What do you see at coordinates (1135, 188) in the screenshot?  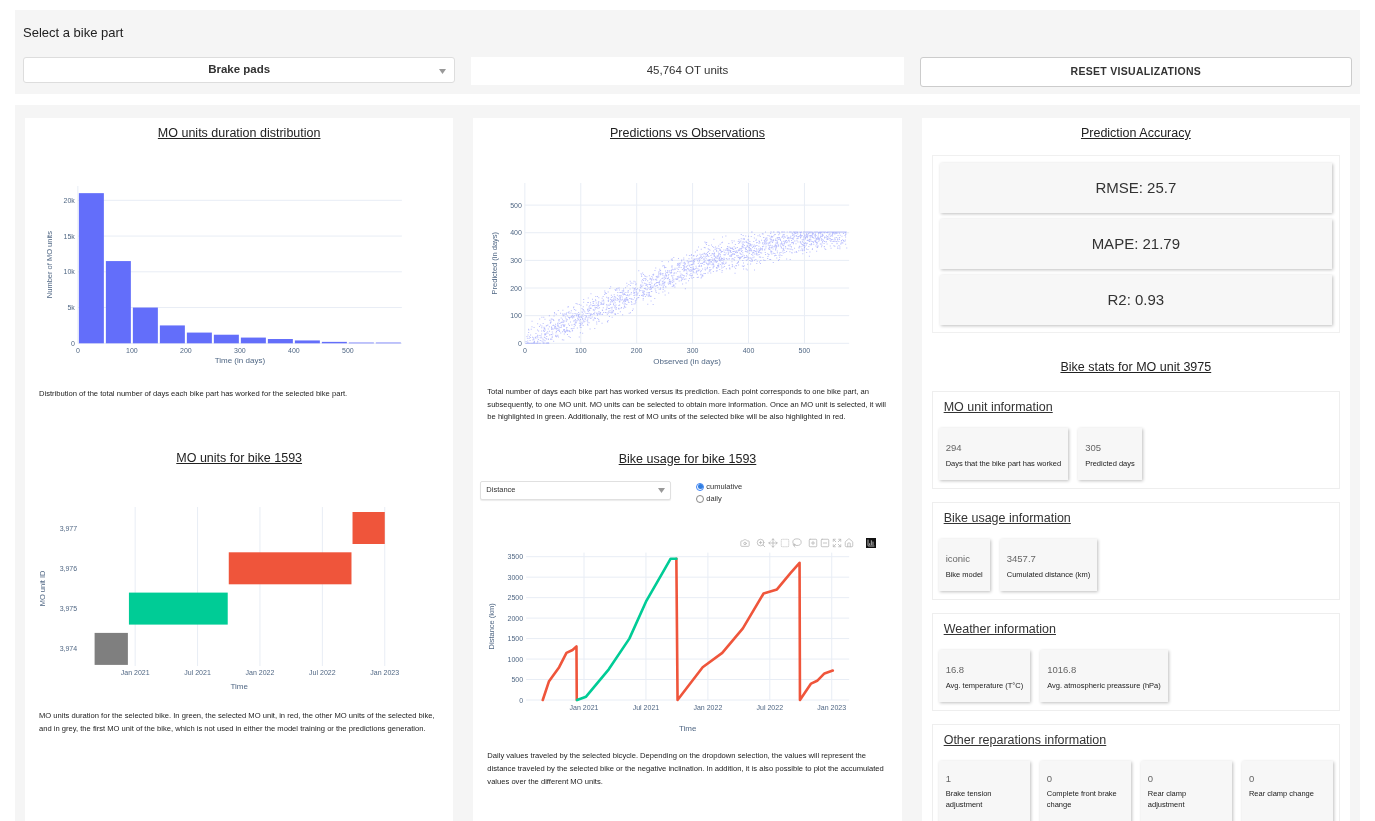 I see `metric-card: RMSE: 25.7` at bounding box center [1135, 188].